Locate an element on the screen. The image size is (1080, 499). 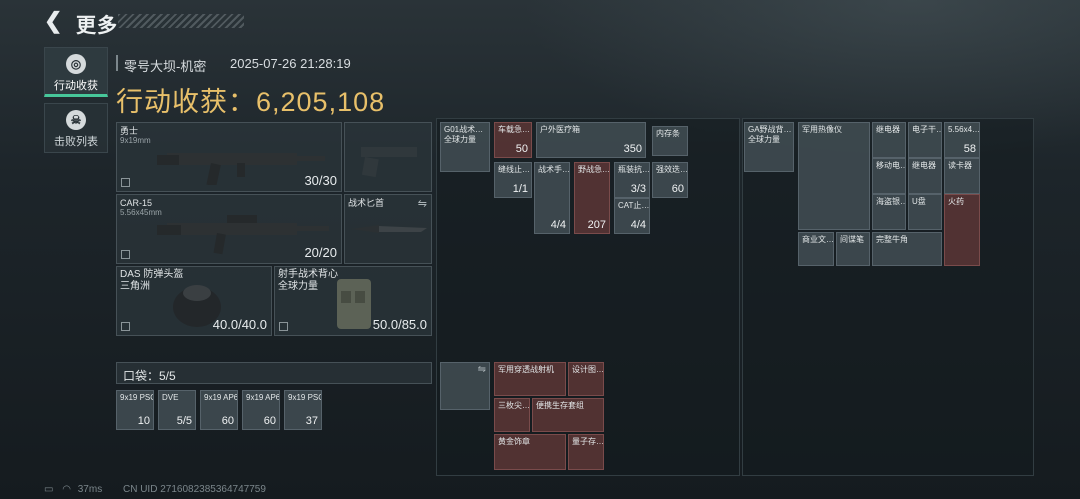
header-stripe-decoration is located at coordinates (181, 21).